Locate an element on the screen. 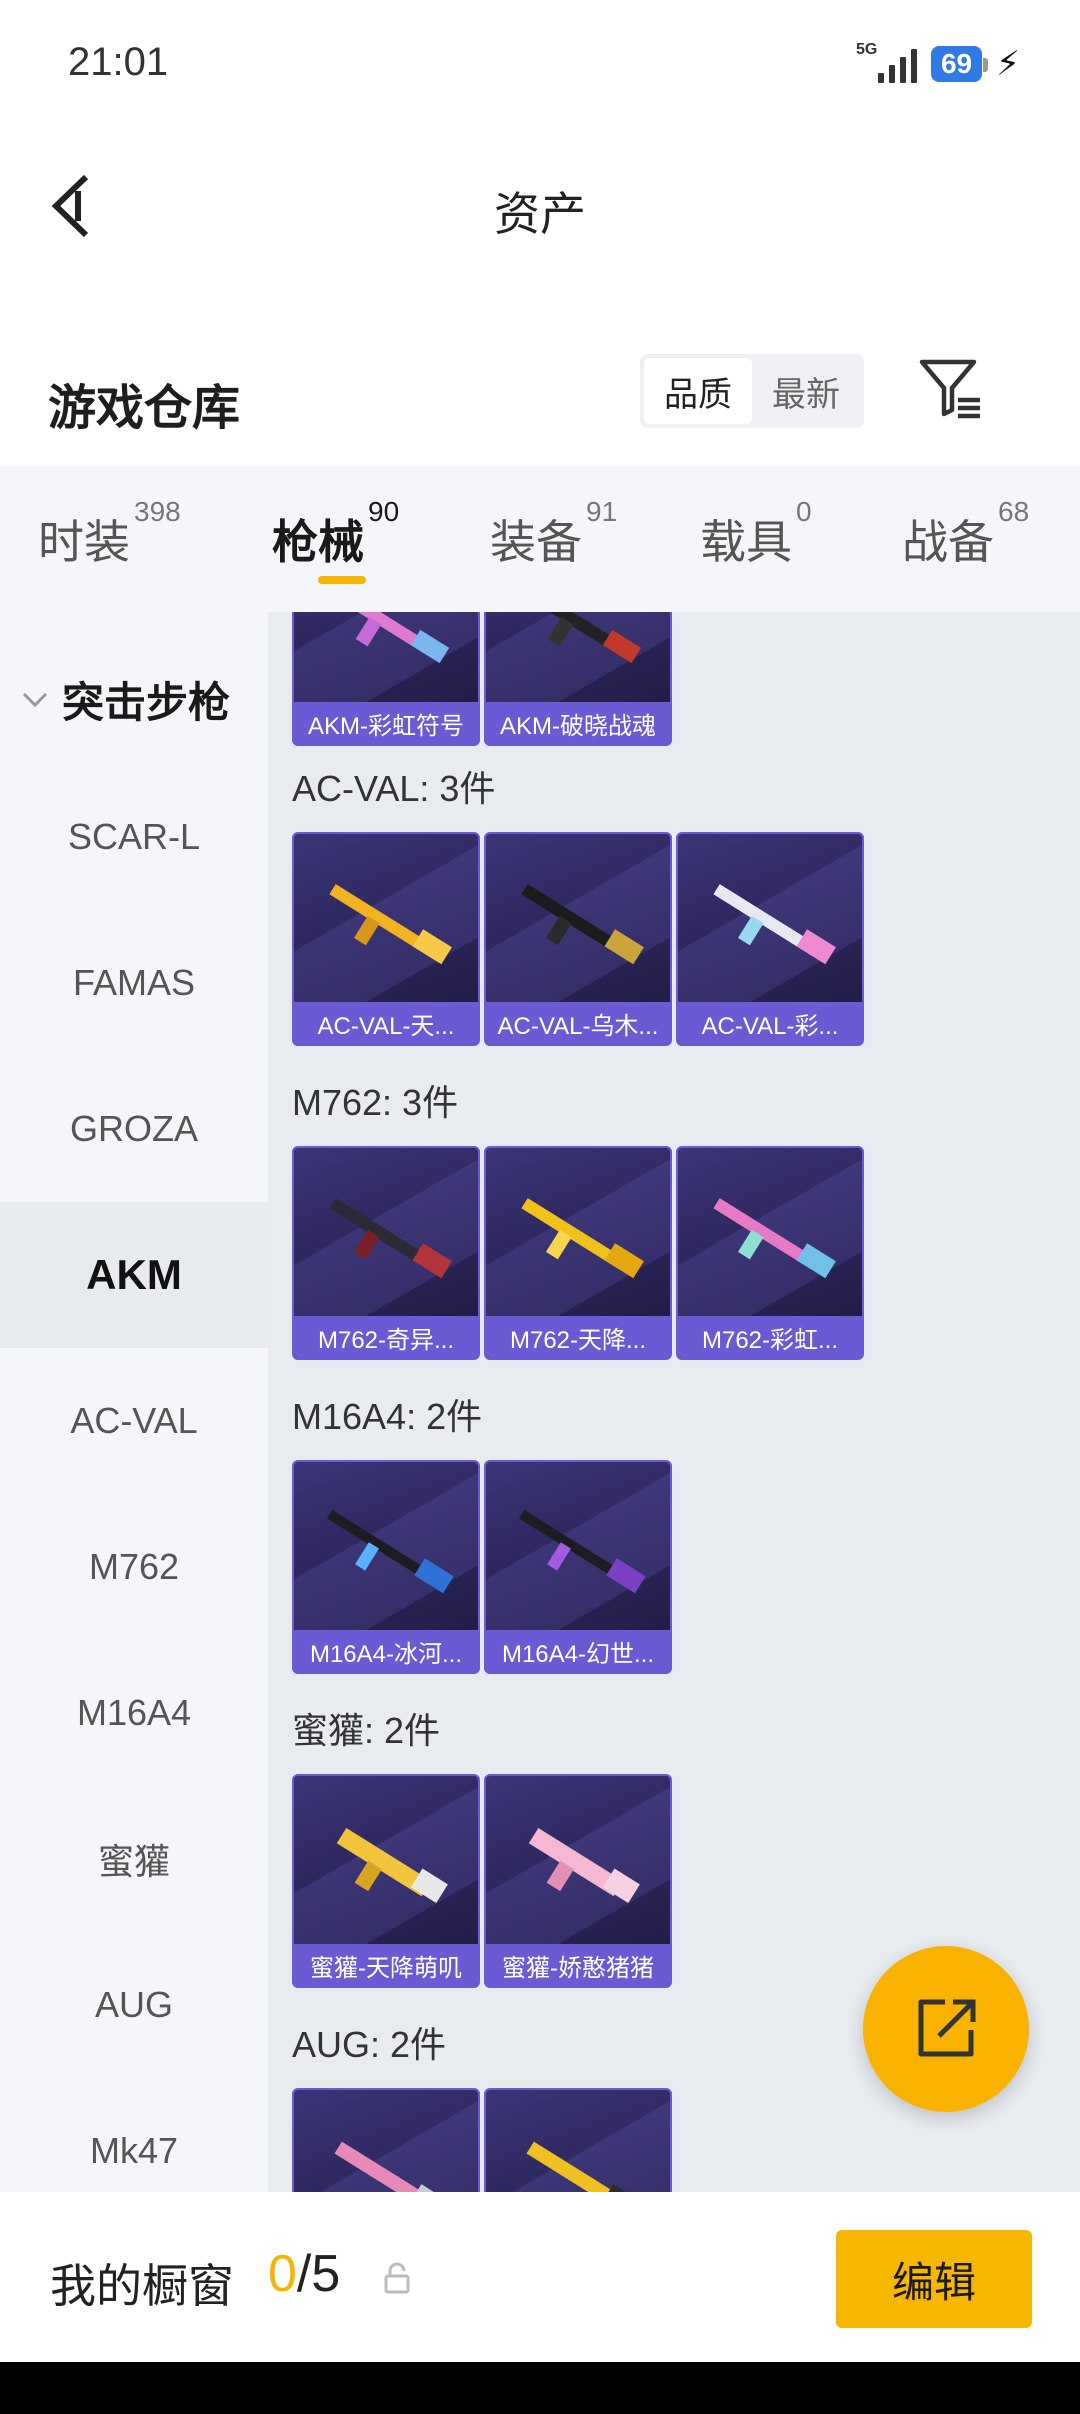  weapon-card: AKM-破晓战魂 is located at coordinates (578, 679).